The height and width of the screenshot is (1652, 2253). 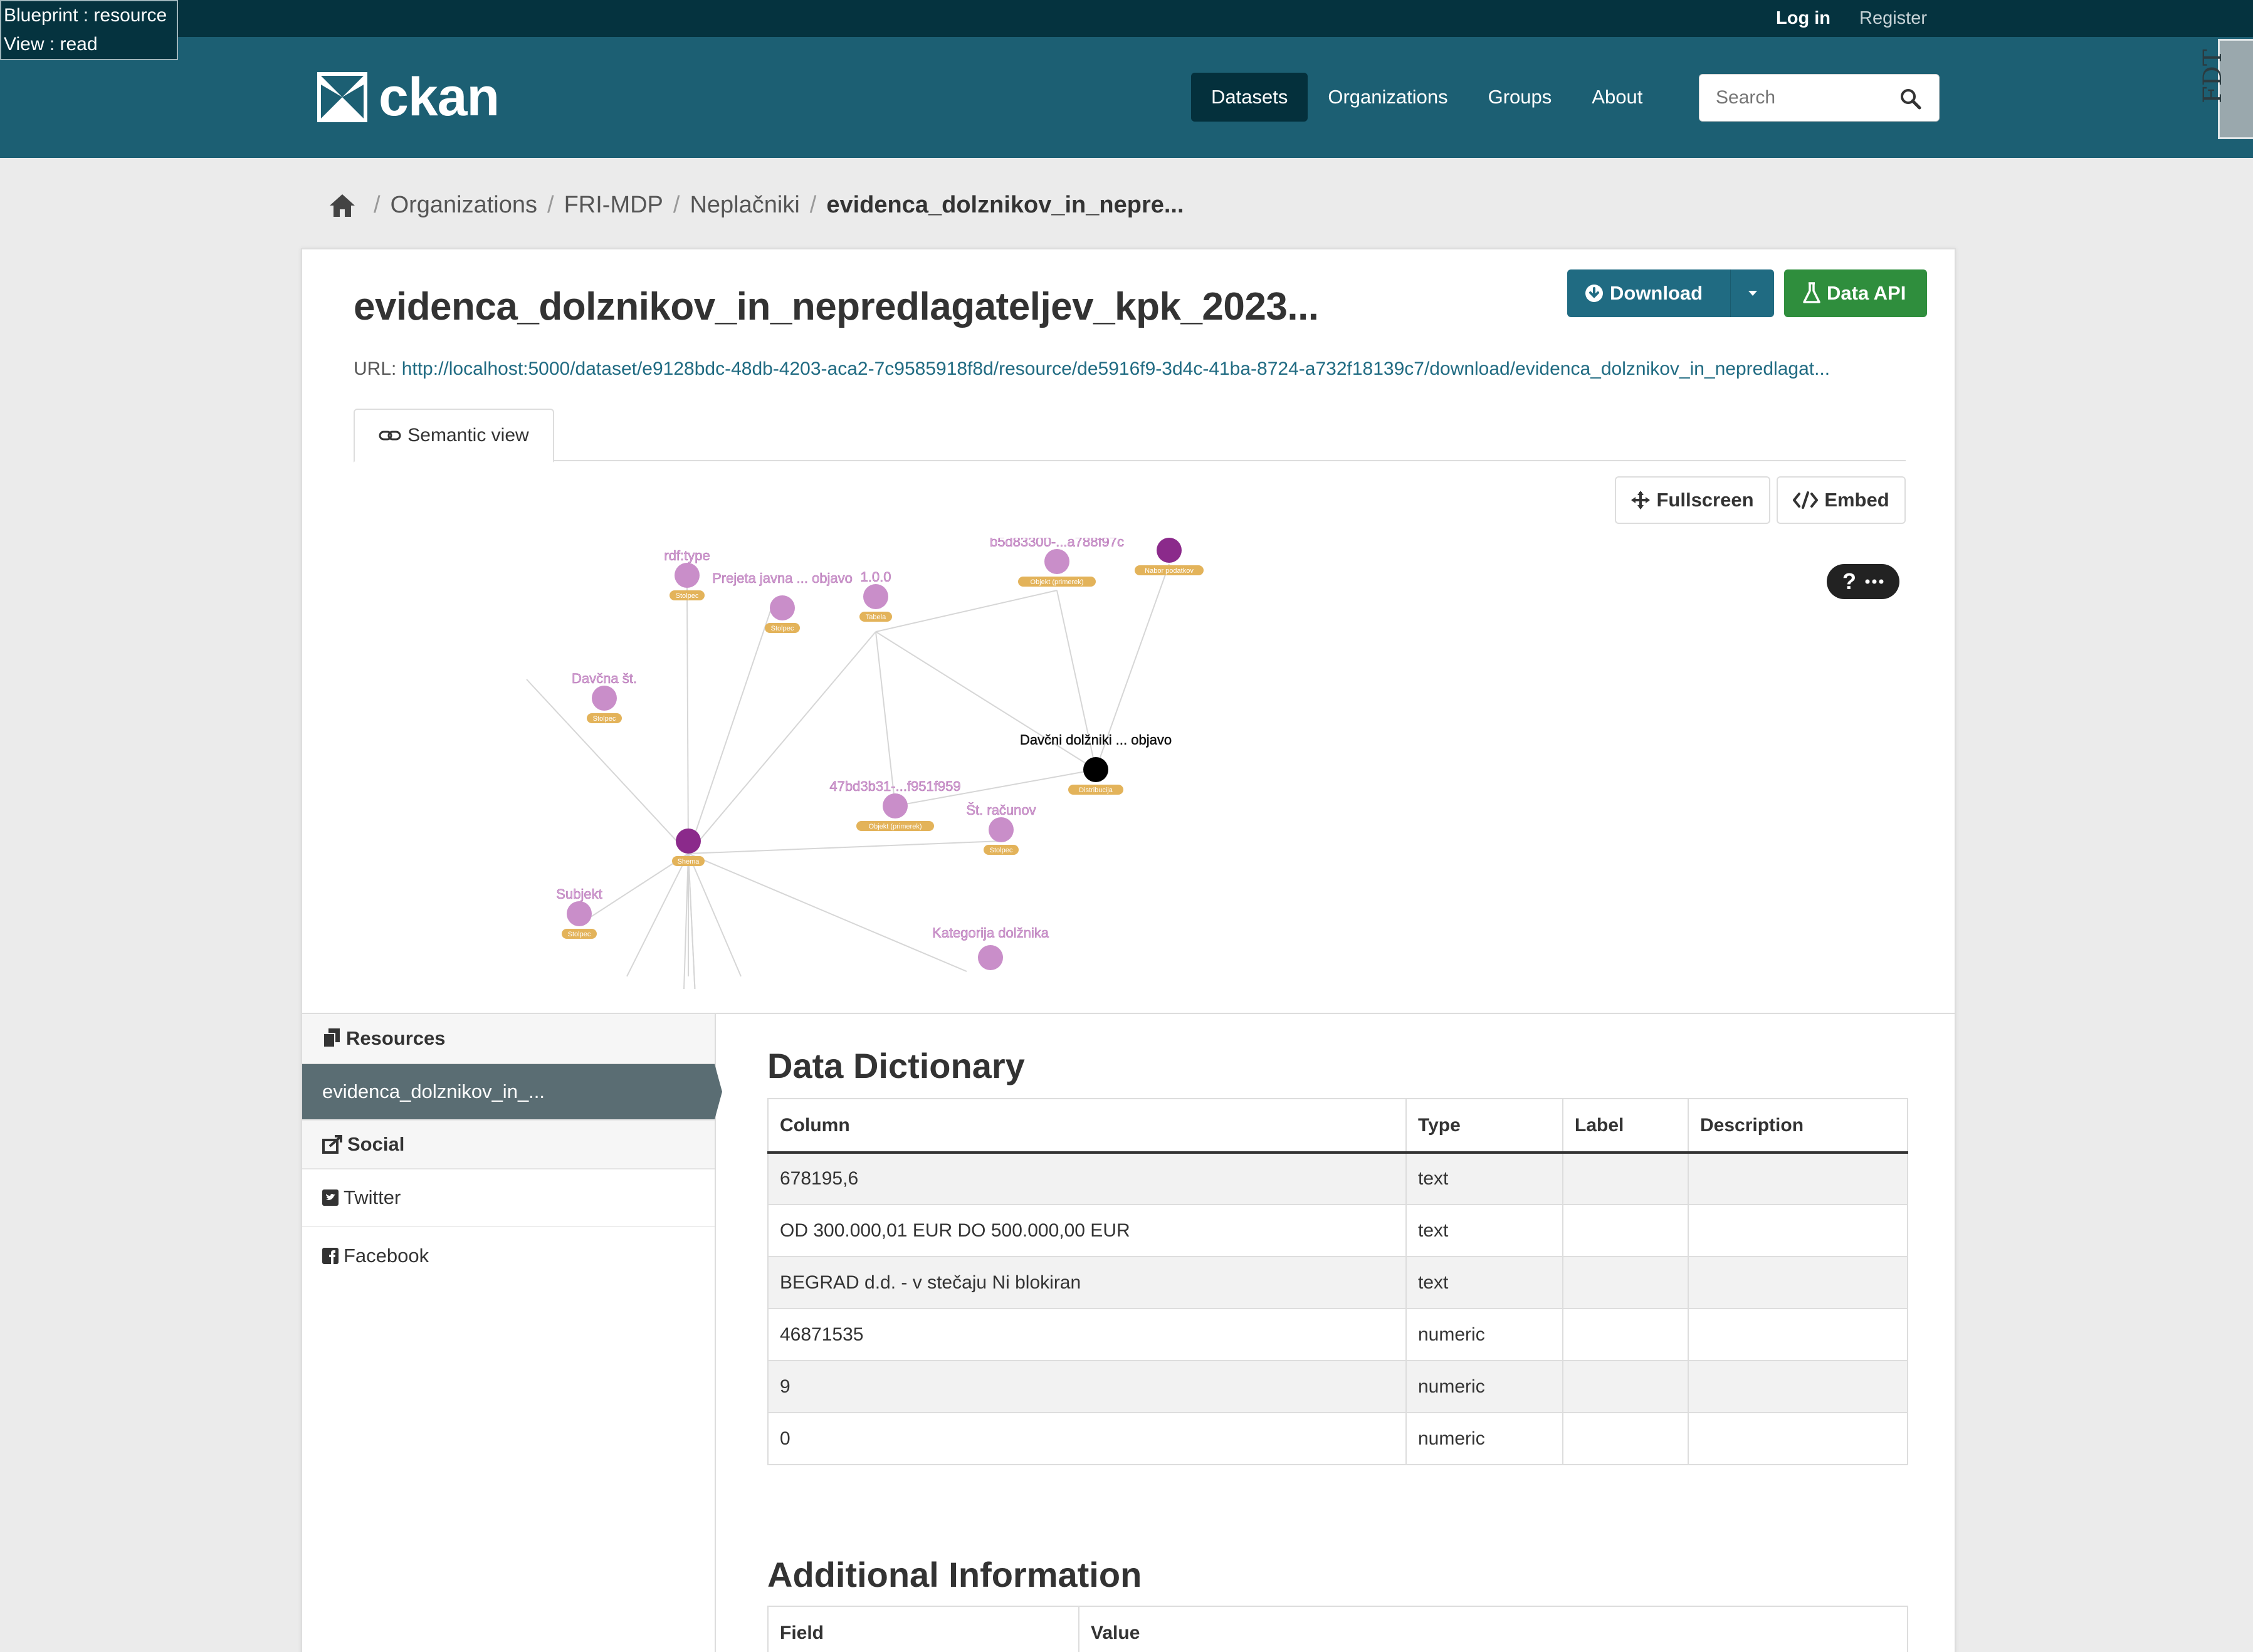 What do you see at coordinates (1803, 18) in the screenshot?
I see `login-link: Log in` at bounding box center [1803, 18].